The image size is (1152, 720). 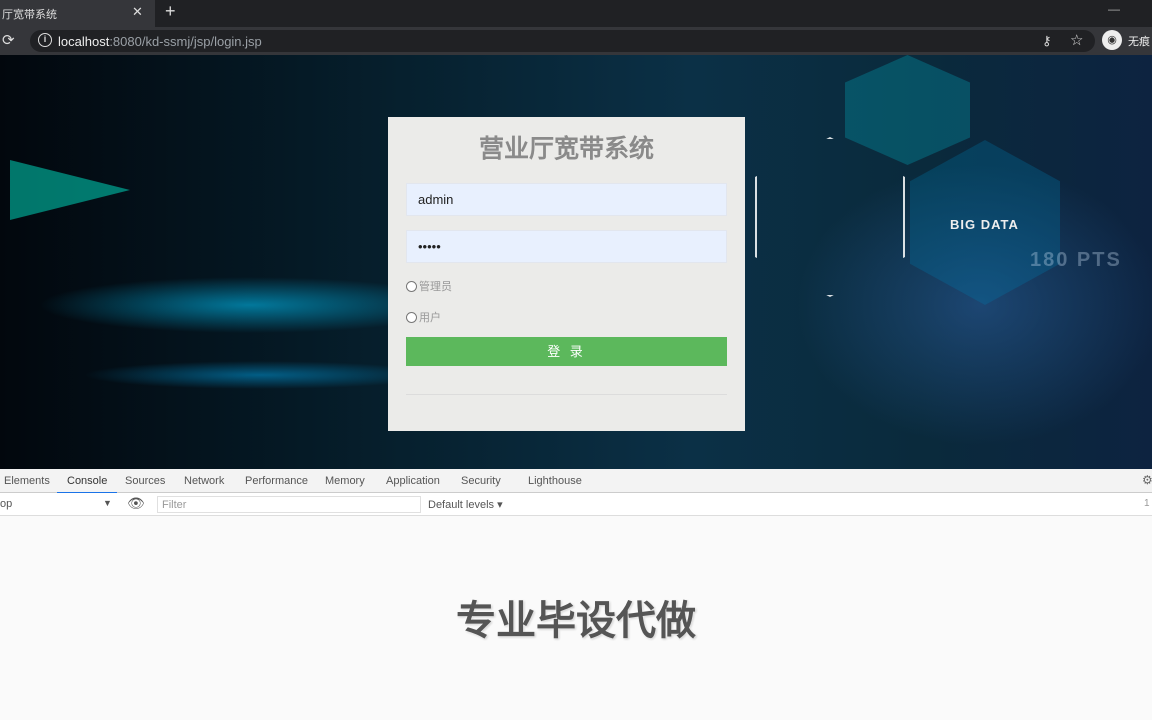 I want to click on tab-sources: Sources, so click(x=145, y=481).